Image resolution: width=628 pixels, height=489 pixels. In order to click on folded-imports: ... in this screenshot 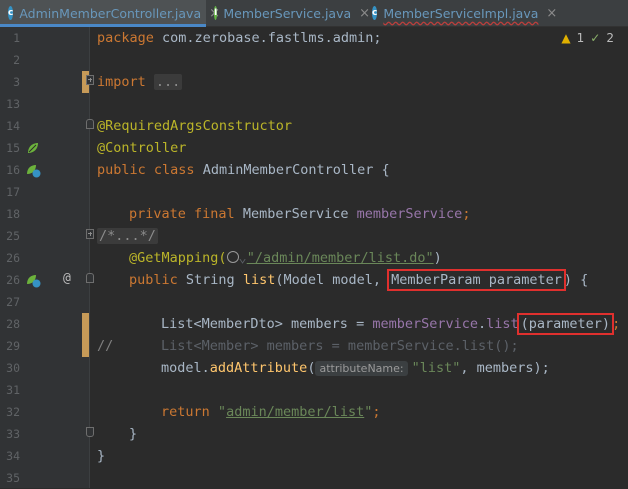, I will do `click(168, 82)`.